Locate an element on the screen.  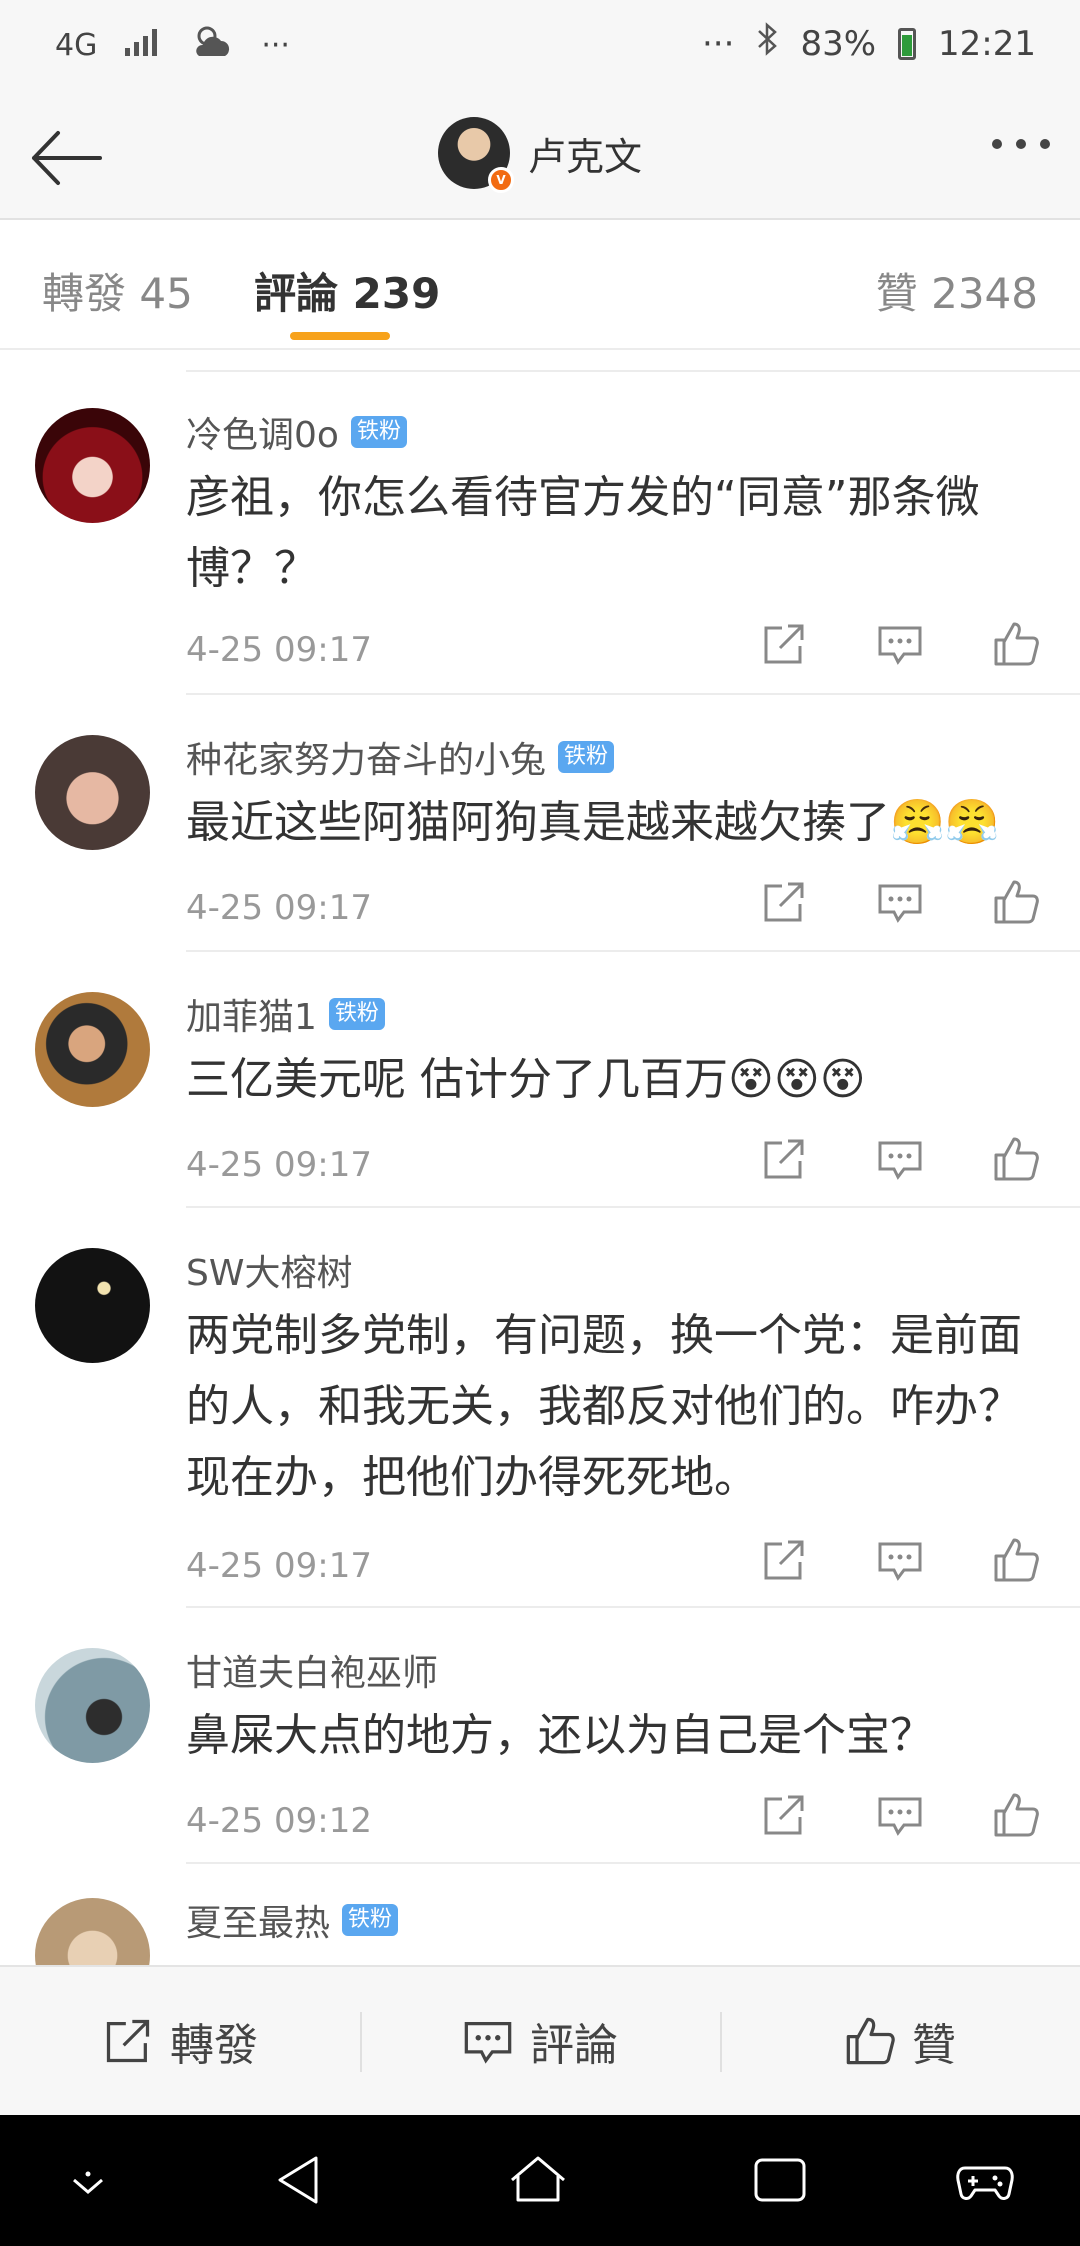
nav-user: V 卢克文 is located at coordinates (540, 155).